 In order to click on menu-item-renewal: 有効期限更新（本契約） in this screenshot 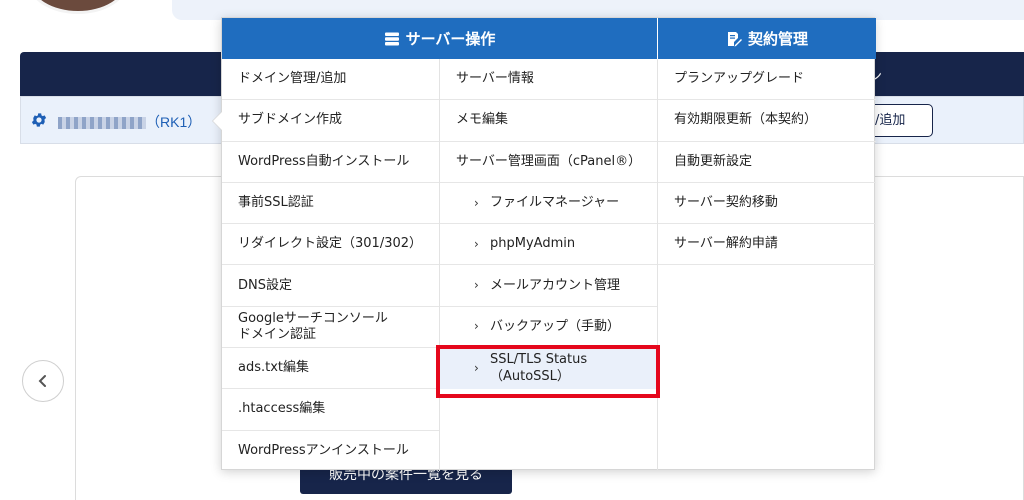, I will do `click(767, 121)`.